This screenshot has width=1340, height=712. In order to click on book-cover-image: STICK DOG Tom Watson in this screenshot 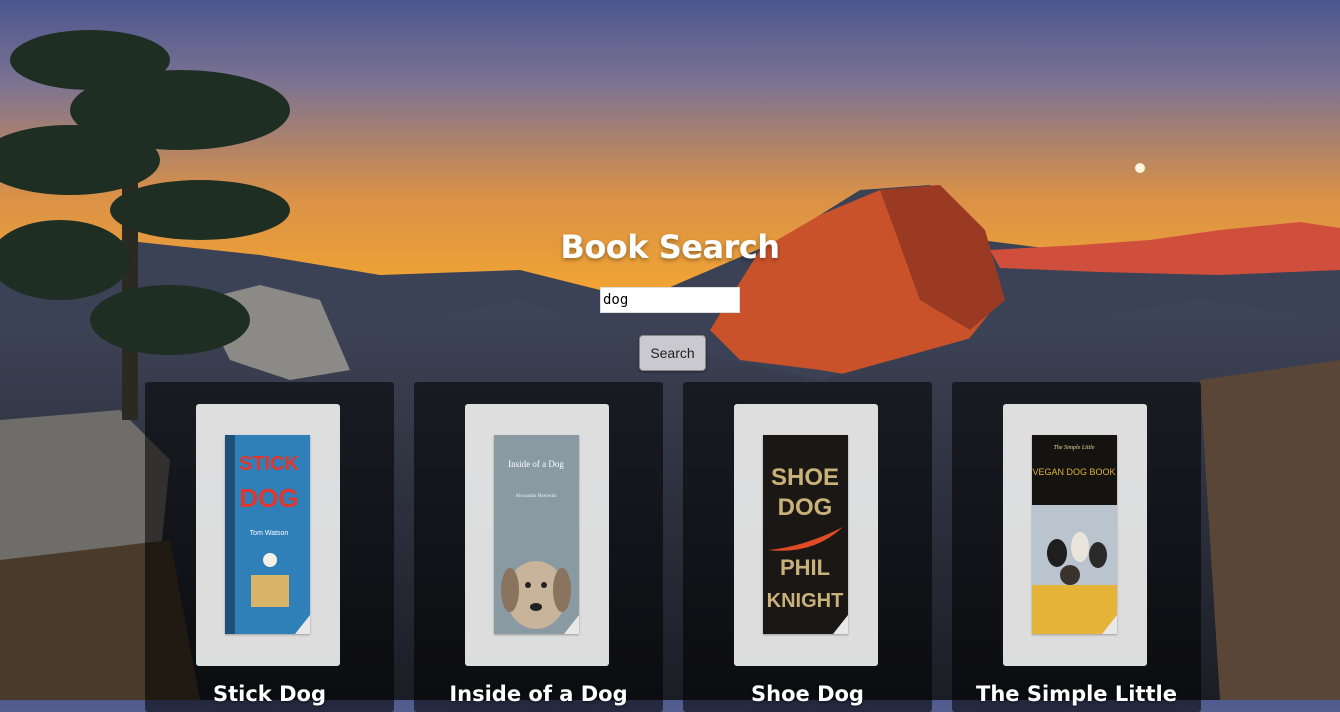, I will do `click(267, 534)`.